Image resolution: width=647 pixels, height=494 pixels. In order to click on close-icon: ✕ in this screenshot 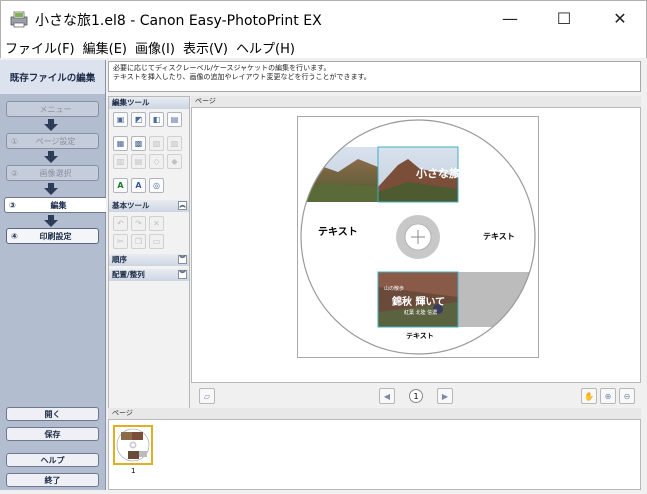, I will do `click(620, 18)`.